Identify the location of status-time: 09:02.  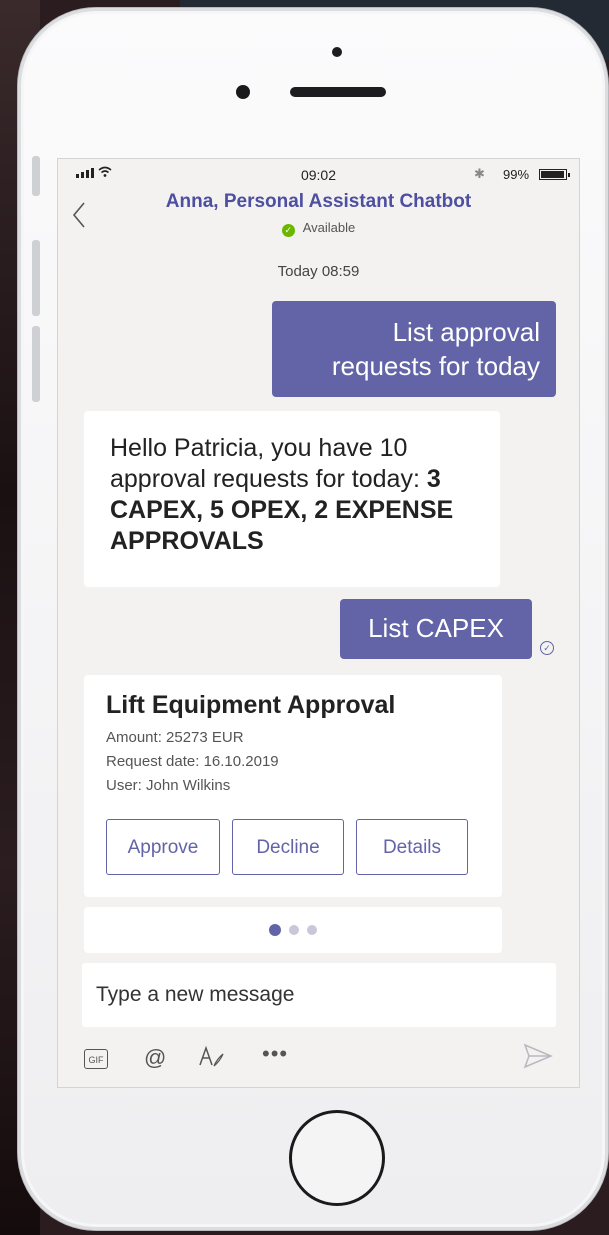
(318, 175).